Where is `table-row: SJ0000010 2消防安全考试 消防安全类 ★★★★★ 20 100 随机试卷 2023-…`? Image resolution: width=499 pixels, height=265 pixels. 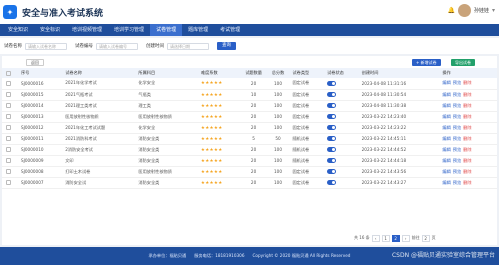 table-row: SJ0000010 2消防安全考试 消防安全类 ★★★★★ 20 100 随机试卷 2023-… is located at coordinates (249, 150).